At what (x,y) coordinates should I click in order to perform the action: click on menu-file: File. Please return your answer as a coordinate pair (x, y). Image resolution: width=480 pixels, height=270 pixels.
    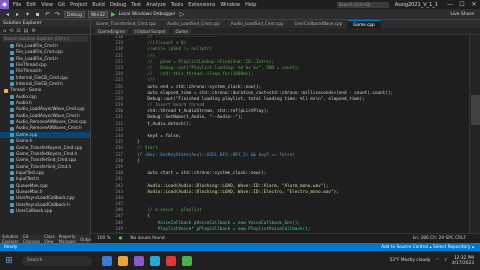
    Looking at the image, I should click on (17, 5).